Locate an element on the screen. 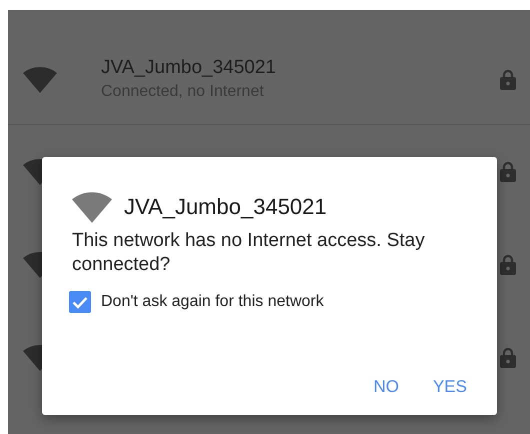 The height and width of the screenshot is (434, 530). network-name: JVA_Jumbo_345021 is located at coordinates (189, 68).